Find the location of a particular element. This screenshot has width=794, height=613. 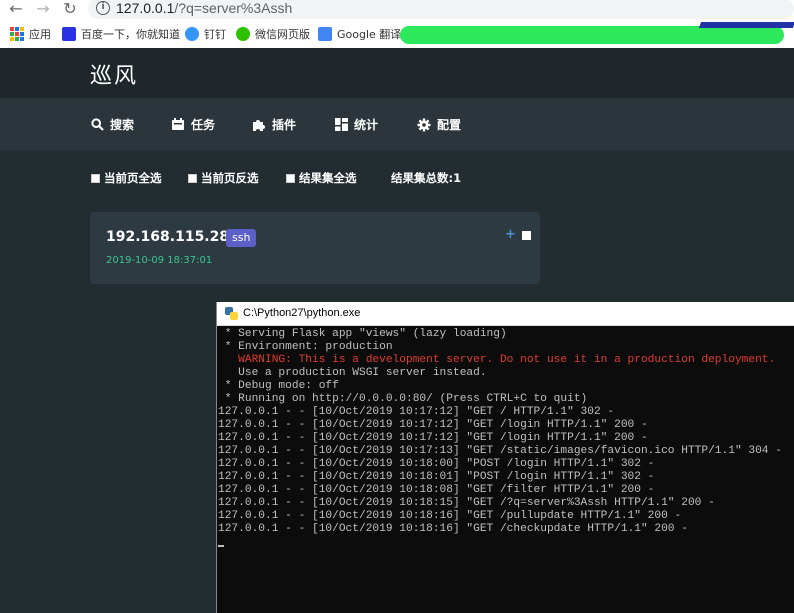

select-all-page: 当前页全选 is located at coordinates (126, 178).